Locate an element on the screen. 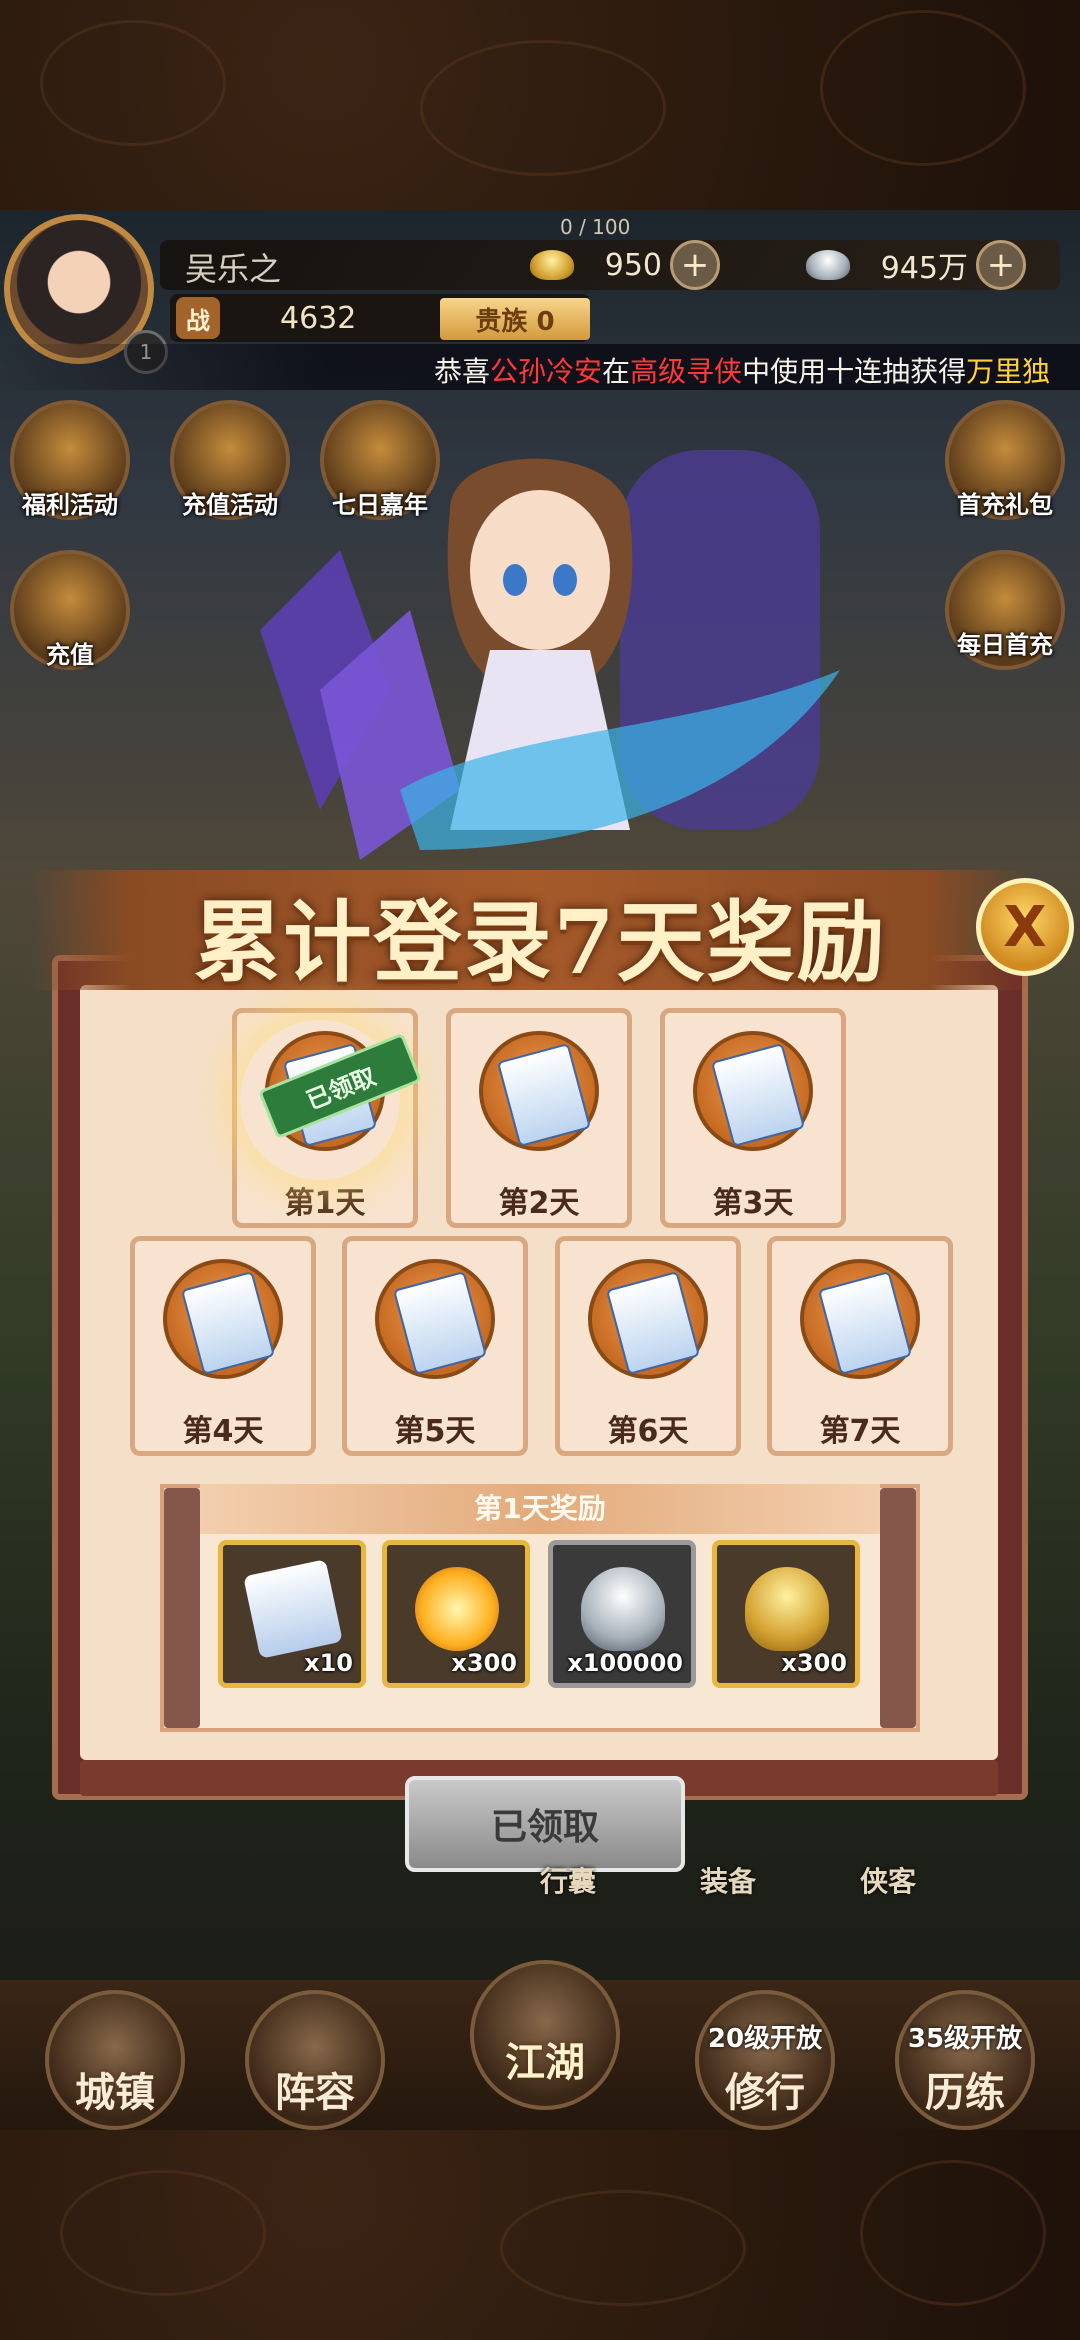 The width and height of the screenshot is (1080, 2340). recharge-label: 充值 is located at coordinates (70, 655).